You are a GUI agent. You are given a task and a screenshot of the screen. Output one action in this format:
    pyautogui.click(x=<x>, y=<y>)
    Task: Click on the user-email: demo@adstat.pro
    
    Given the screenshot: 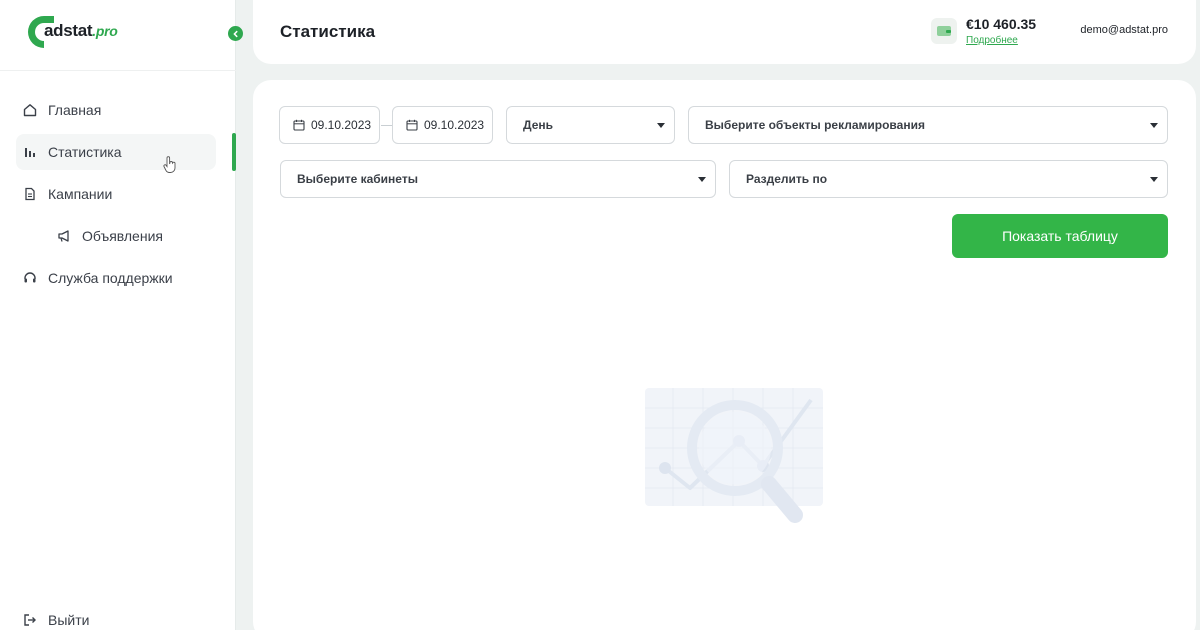 What is the action you would take?
    pyautogui.click(x=1124, y=30)
    